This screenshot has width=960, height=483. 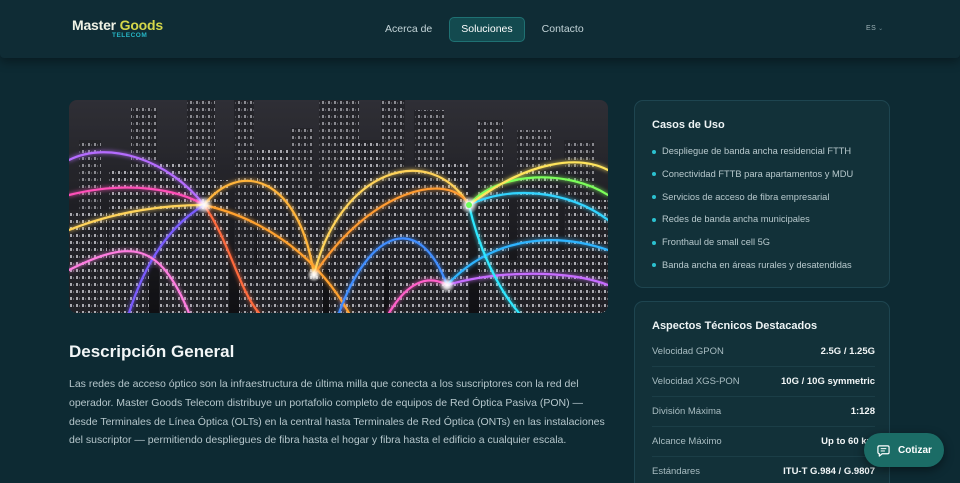 What do you see at coordinates (736, 219) in the screenshot?
I see `use-case-label: Redes de banda ancha municipales` at bounding box center [736, 219].